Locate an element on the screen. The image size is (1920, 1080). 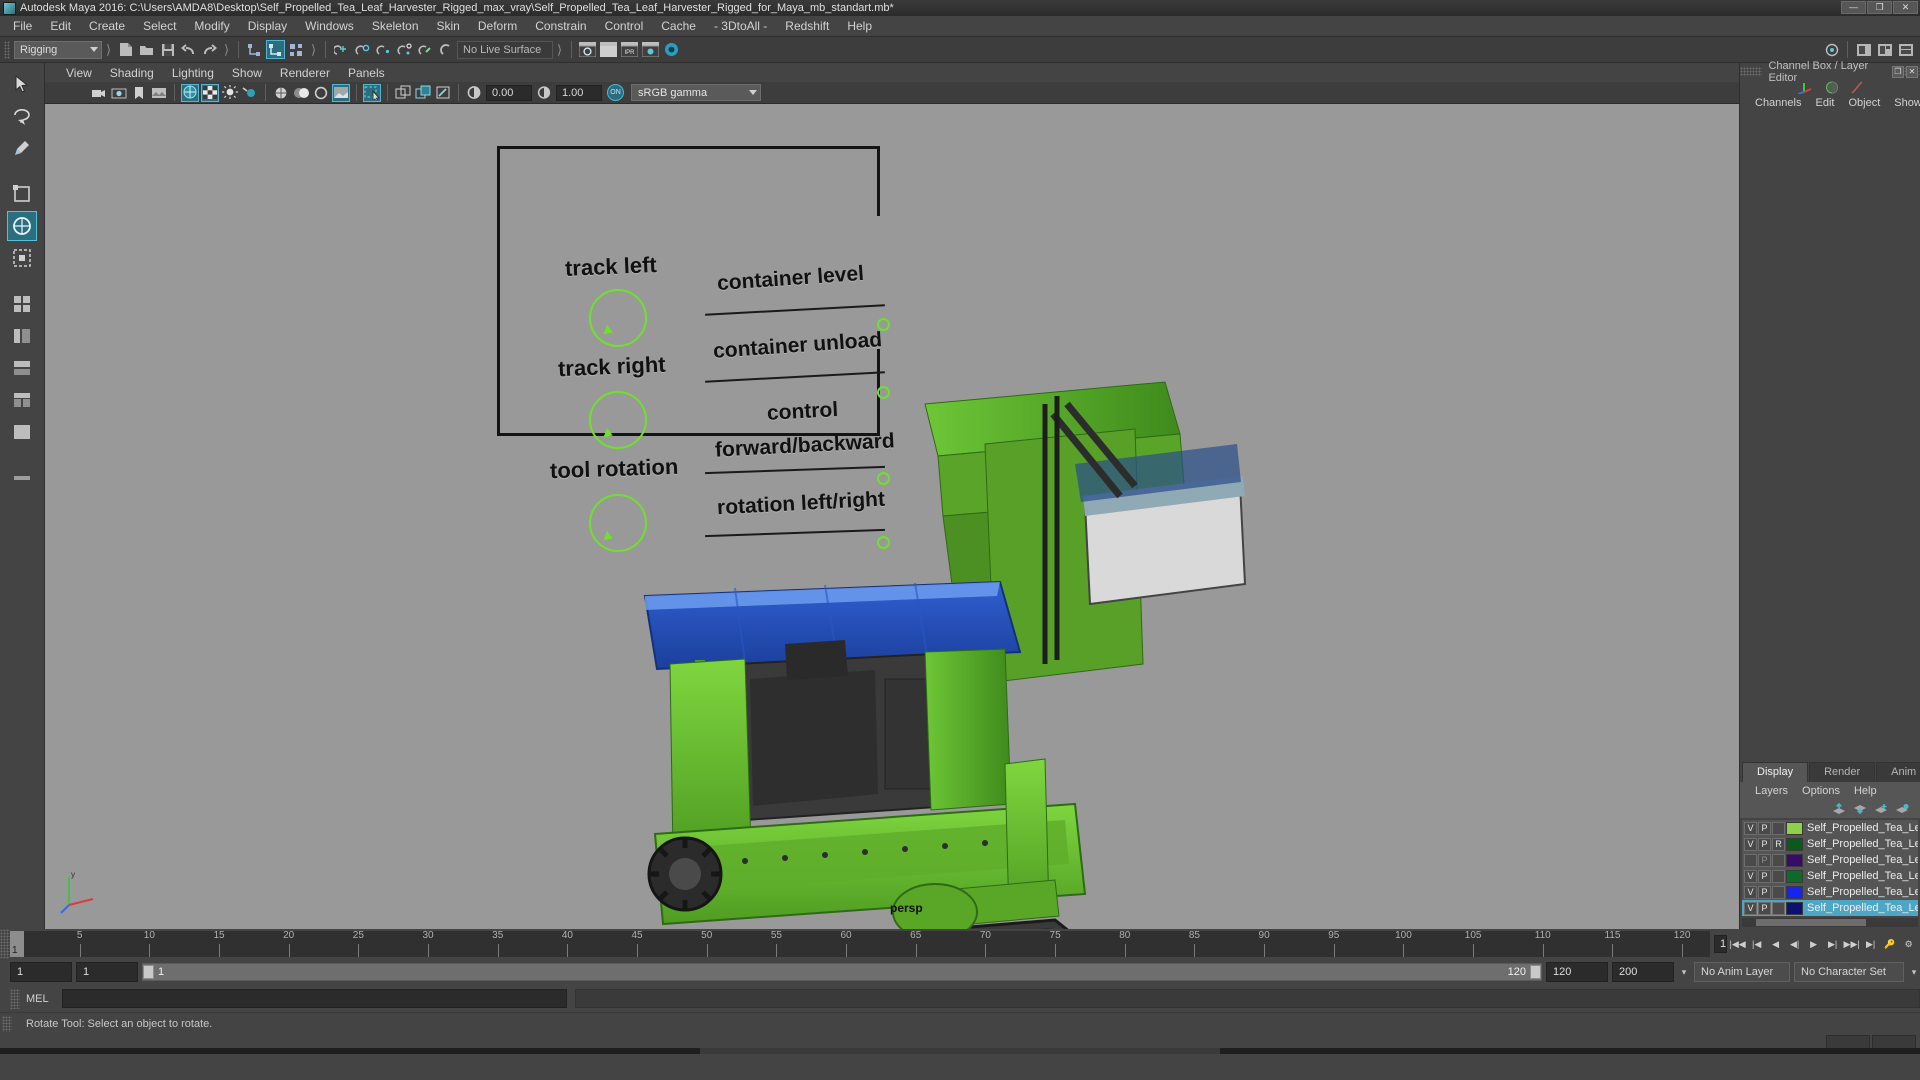
gamma-icon is located at coordinates (544, 93).